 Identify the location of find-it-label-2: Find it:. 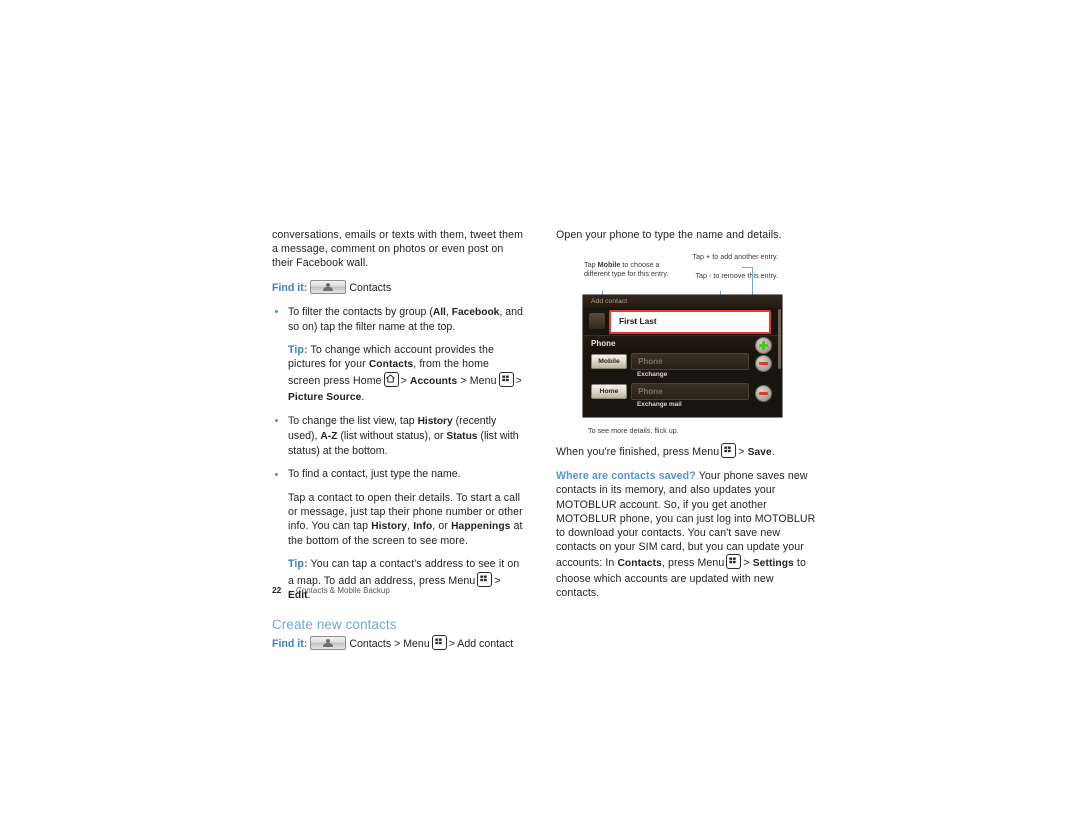
(290, 644).